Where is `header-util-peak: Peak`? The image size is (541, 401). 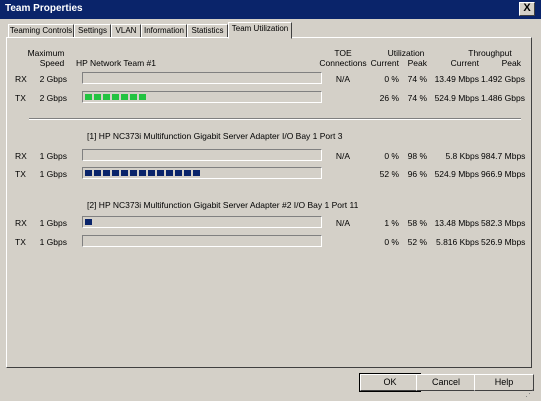
header-util-peak: Peak is located at coordinates (417, 63).